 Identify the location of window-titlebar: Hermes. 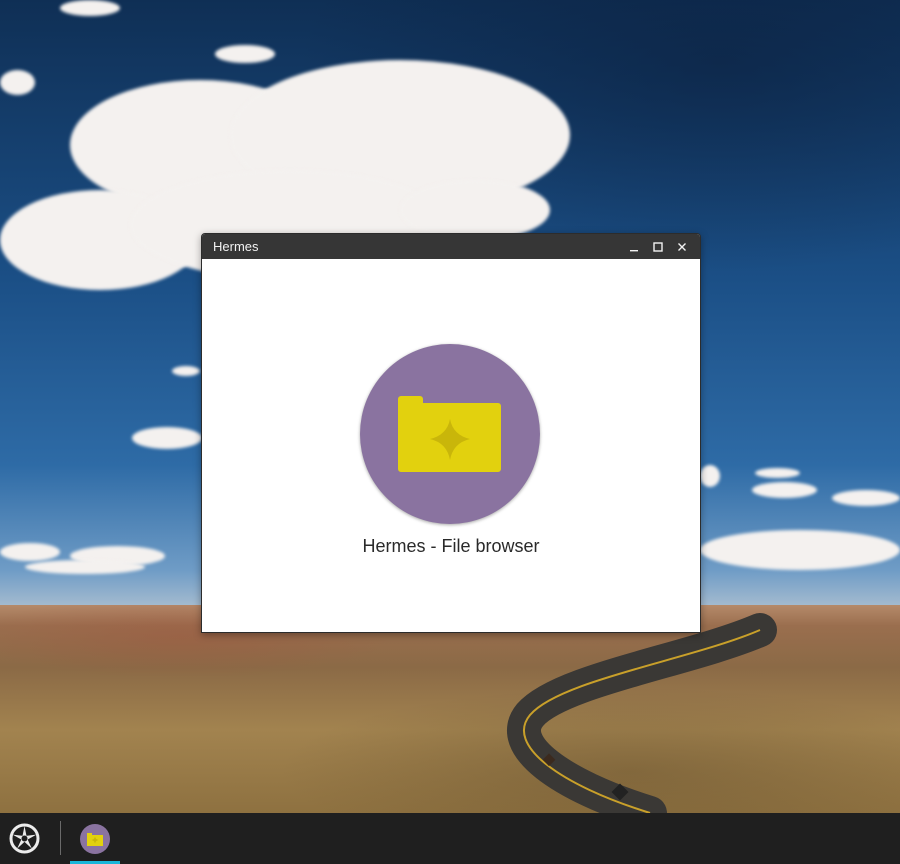
(451, 246).